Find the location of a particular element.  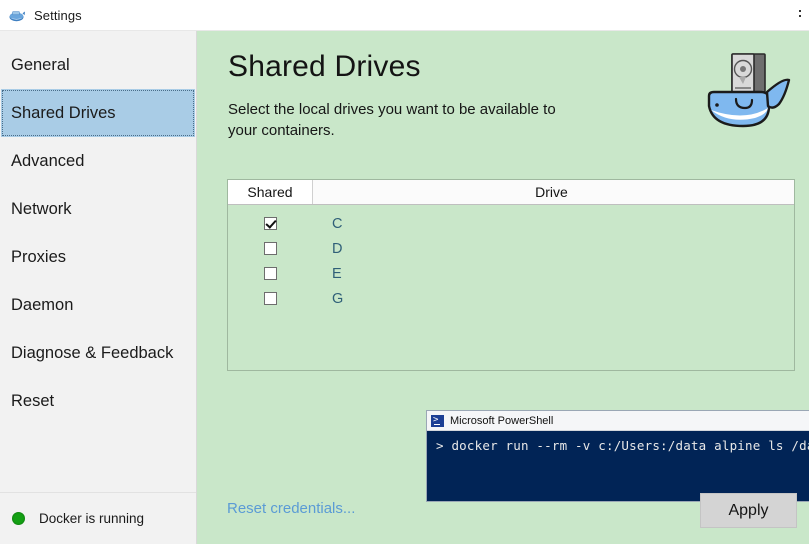

drive-letter: E is located at coordinates (337, 273).